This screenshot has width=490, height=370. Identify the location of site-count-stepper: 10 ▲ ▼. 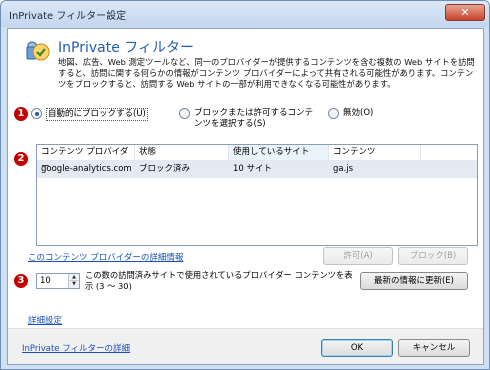
(58, 281).